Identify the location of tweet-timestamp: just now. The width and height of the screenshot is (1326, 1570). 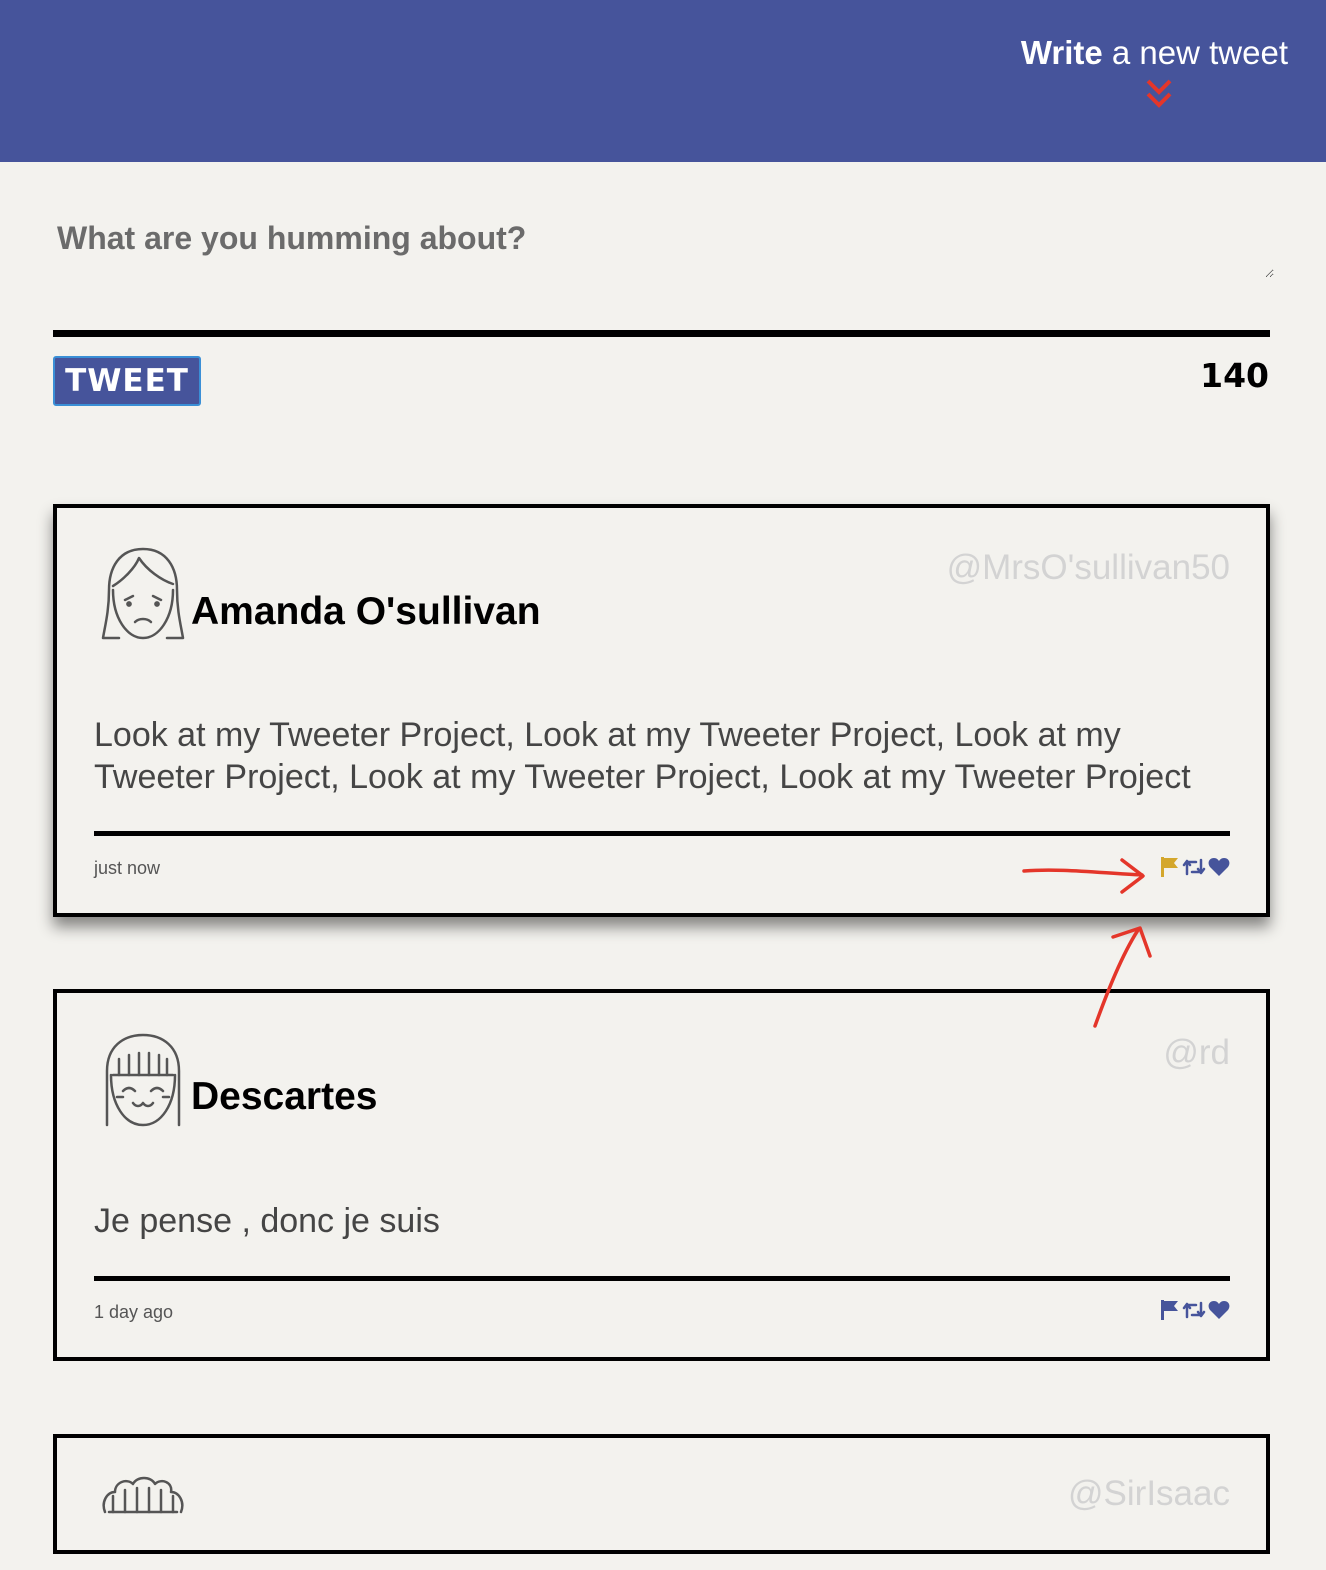
(127, 868).